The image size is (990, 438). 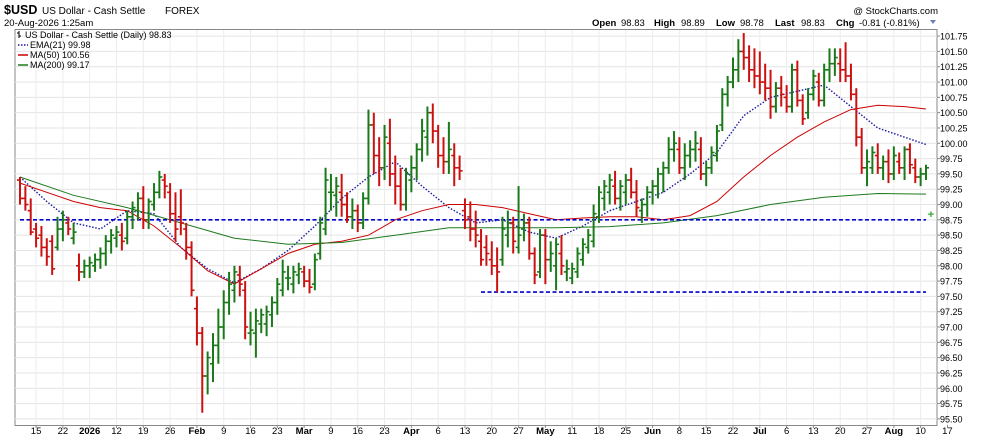 I want to click on y-tick-label: 99.00, so click(x=951, y=205).